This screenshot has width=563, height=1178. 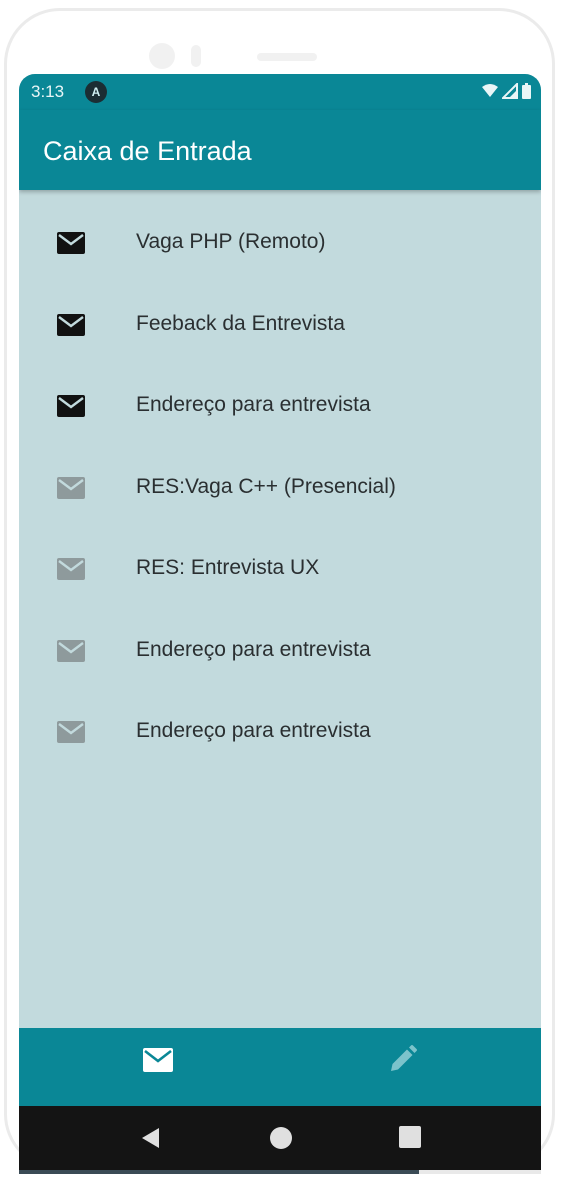 I want to click on message-subject: Feeback da Entrevista, so click(x=240, y=323).